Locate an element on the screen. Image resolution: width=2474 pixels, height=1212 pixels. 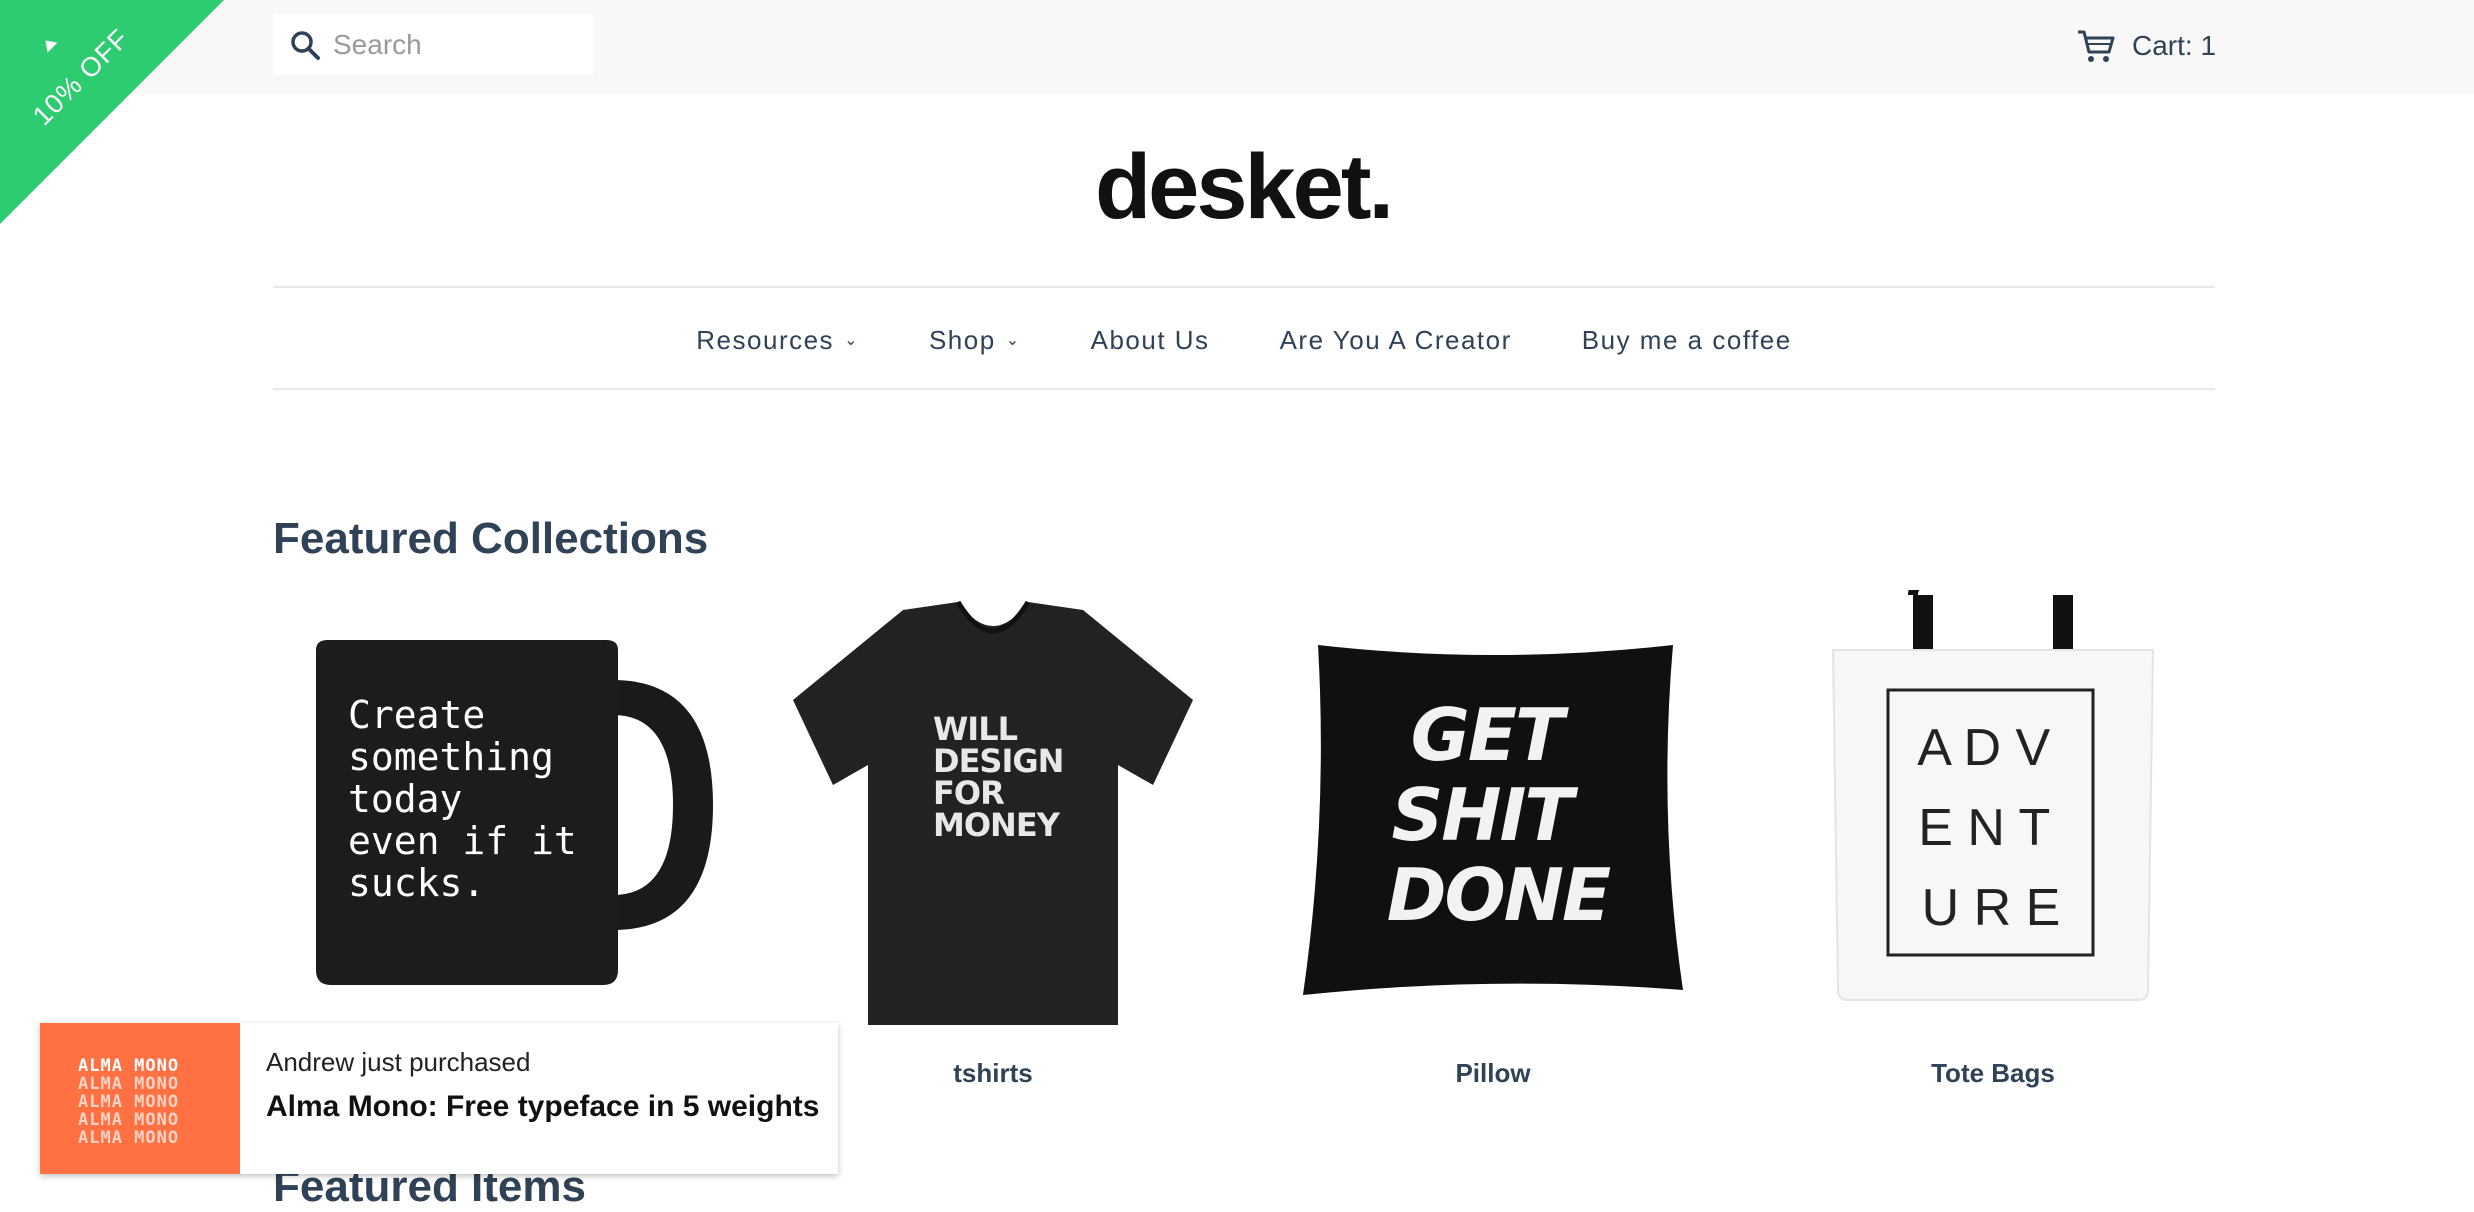
pillow-text-line: DONE is located at coordinates (1499, 895).